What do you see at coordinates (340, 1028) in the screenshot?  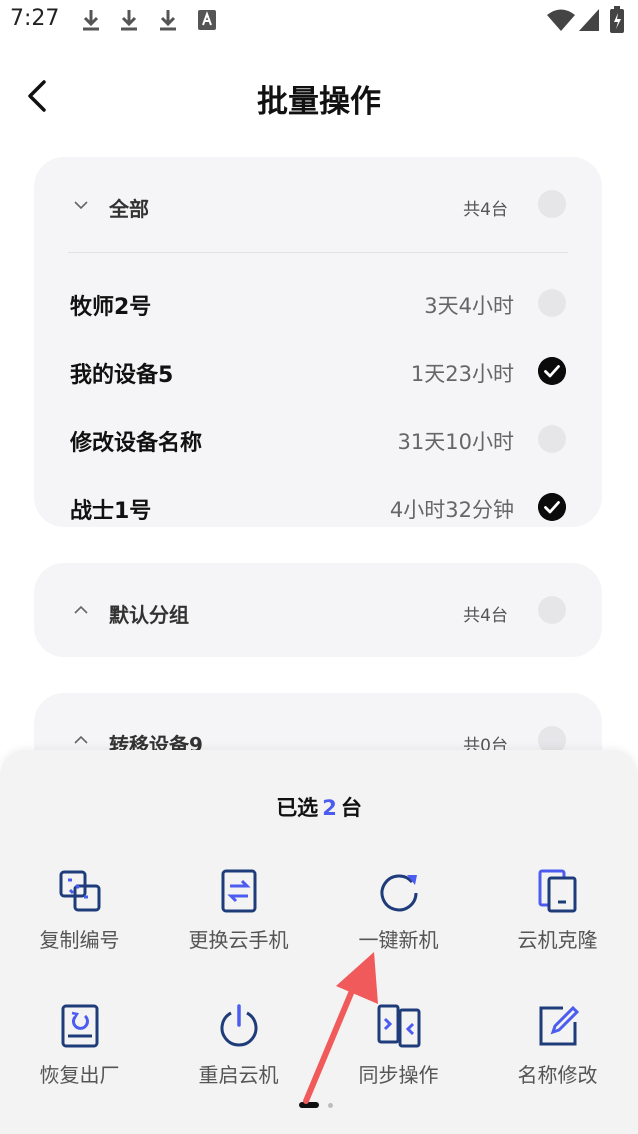 I see `annotation-arrow-icon` at bounding box center [340, 1028].